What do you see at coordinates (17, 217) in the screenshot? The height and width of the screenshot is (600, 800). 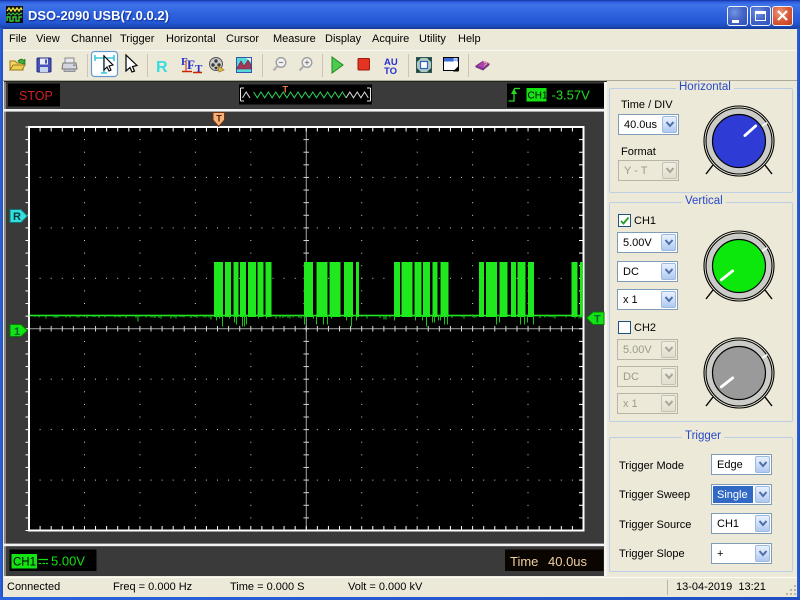 I see `svg-text: R` at bounding box center [17, 217].